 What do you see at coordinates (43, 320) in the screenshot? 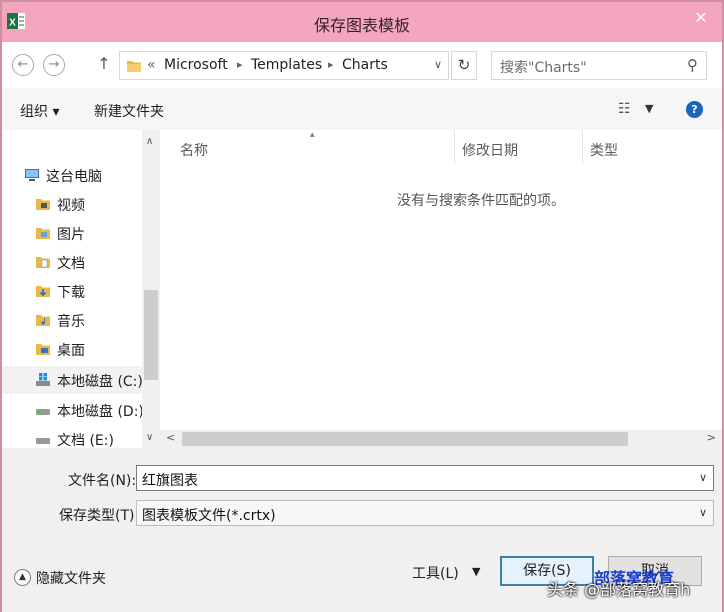
I see `folder-music-icon` at bounding box center [43, 320].